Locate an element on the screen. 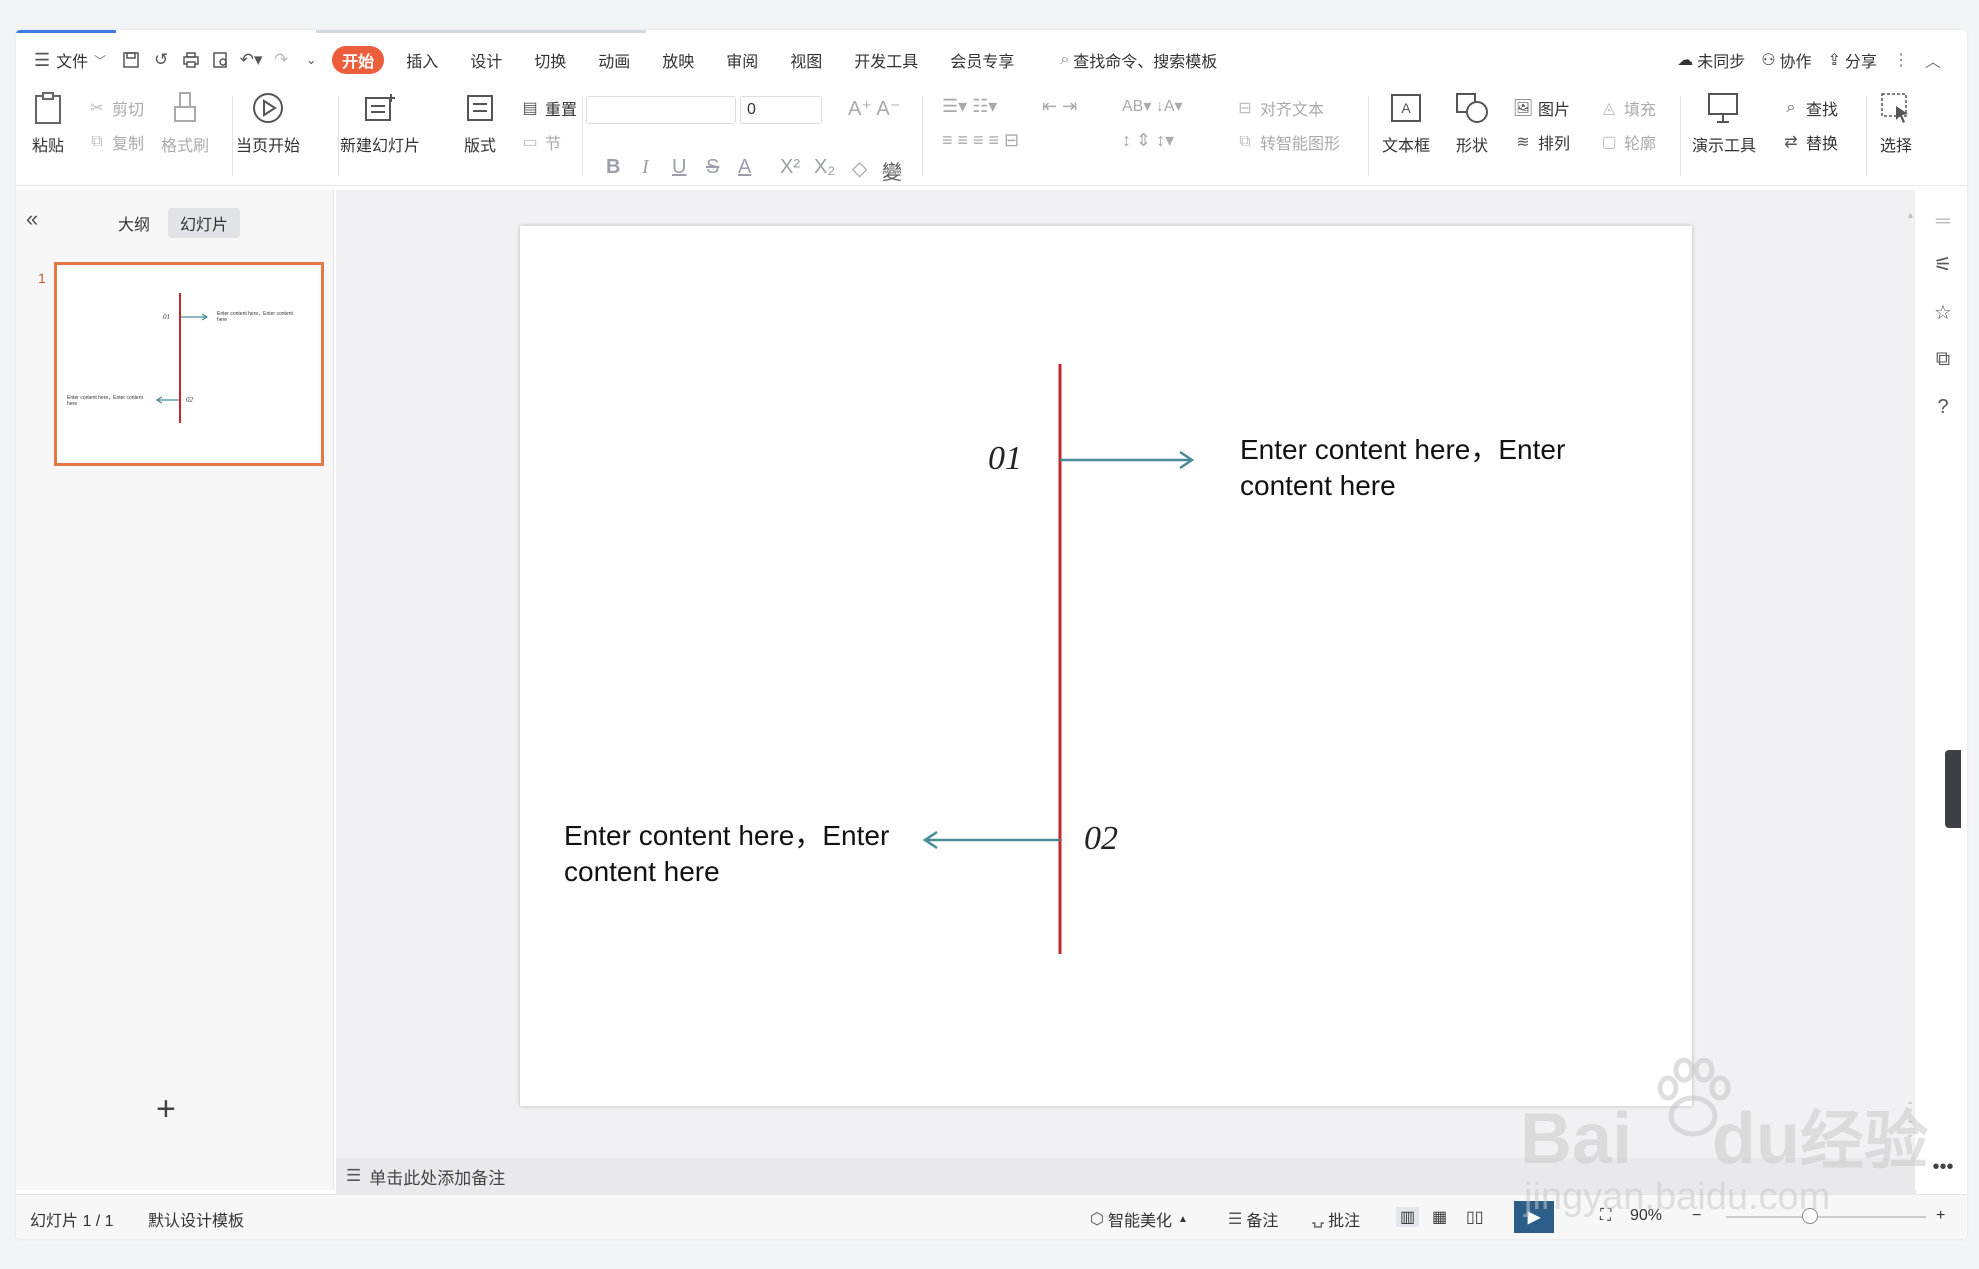 This screenshot has height=1269, width=1979. slide-graphics is located at coordinates (1058, 659).